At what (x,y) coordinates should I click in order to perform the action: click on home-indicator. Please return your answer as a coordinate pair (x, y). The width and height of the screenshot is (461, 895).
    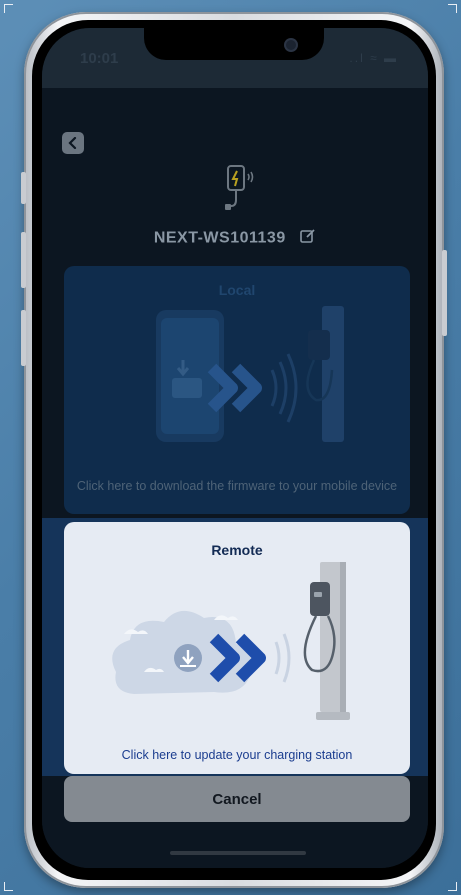
    Looking at the image, I should click on (238, 853).